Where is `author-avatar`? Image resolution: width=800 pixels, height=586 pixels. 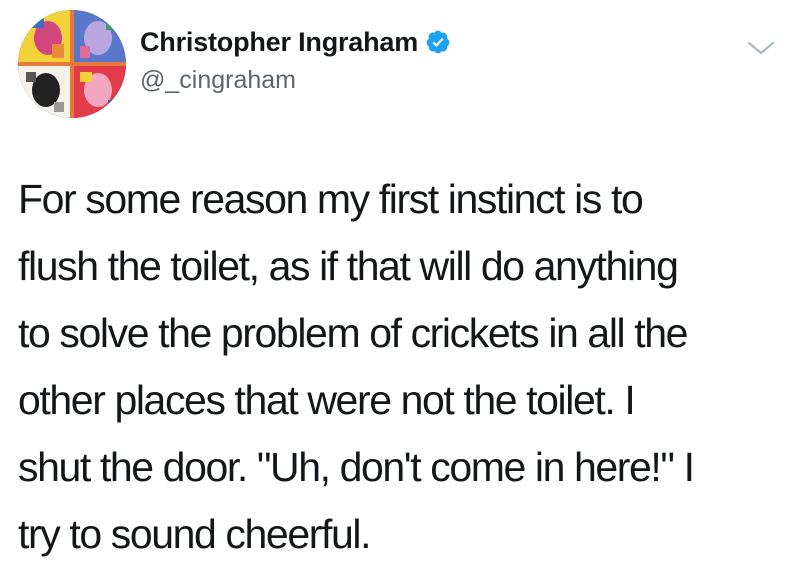 author-avatar is located at coordinates (72, 64).